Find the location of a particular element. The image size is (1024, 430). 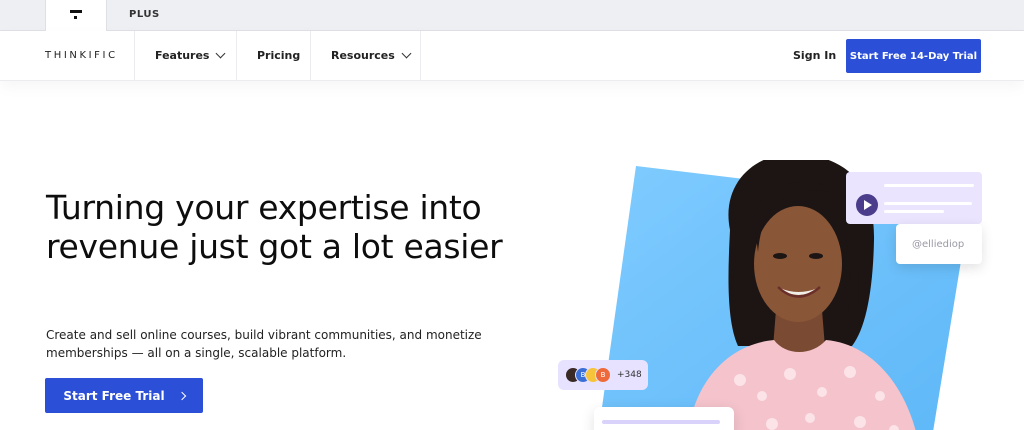

chevron-right-icon is located at coordinates (181, 395).